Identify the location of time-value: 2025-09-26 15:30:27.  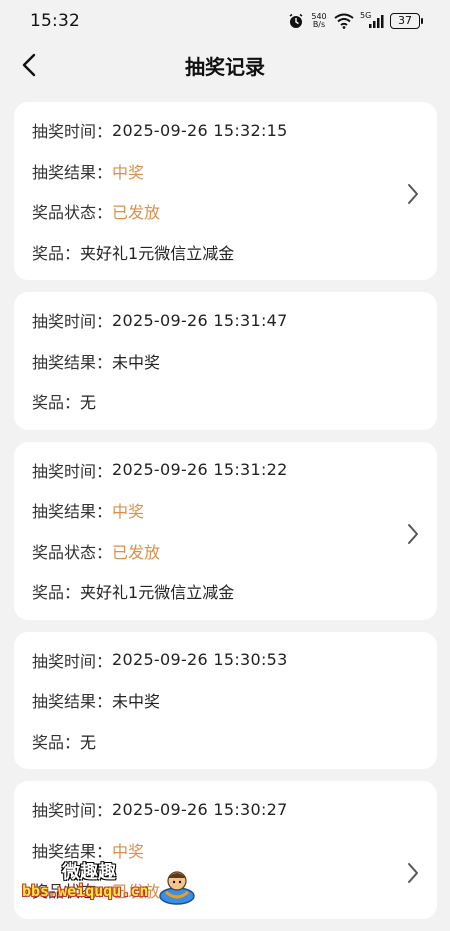
(200, 809).